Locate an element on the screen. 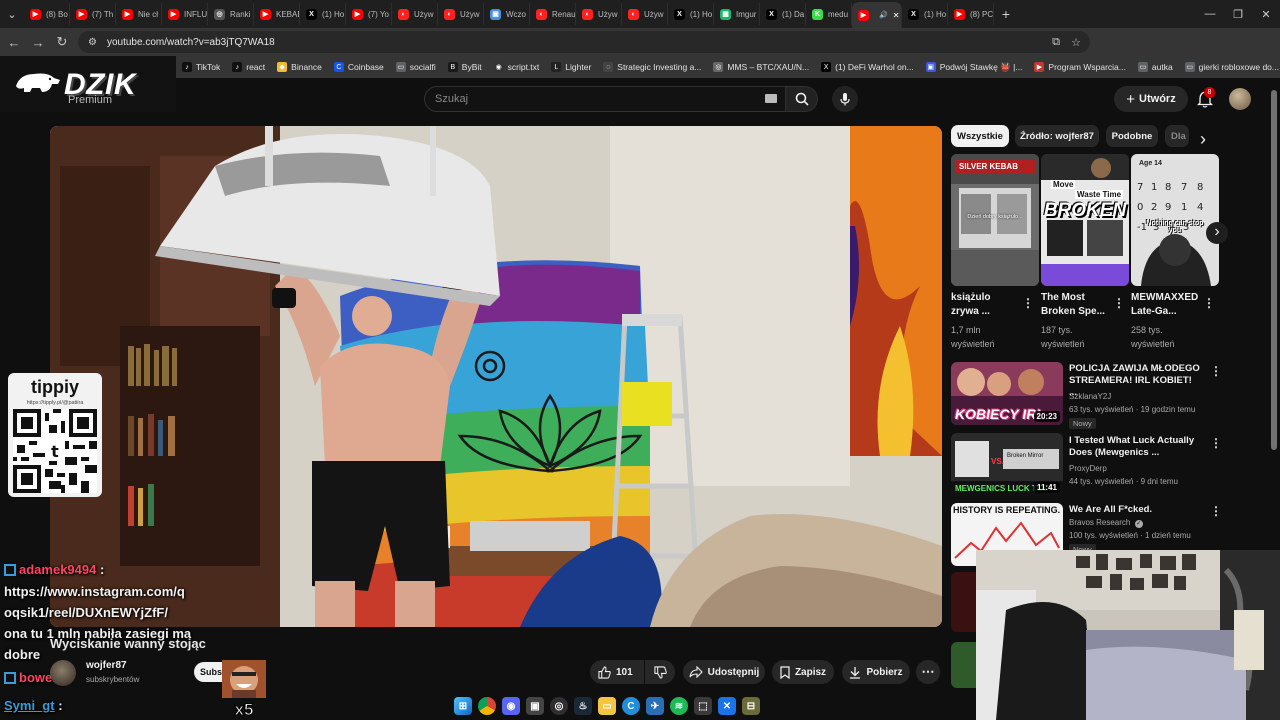 Image resolution: width=1280 pixels, height=720 pixels. browser-tab: ▶ (7) Th is located at coordinates (93, 14).